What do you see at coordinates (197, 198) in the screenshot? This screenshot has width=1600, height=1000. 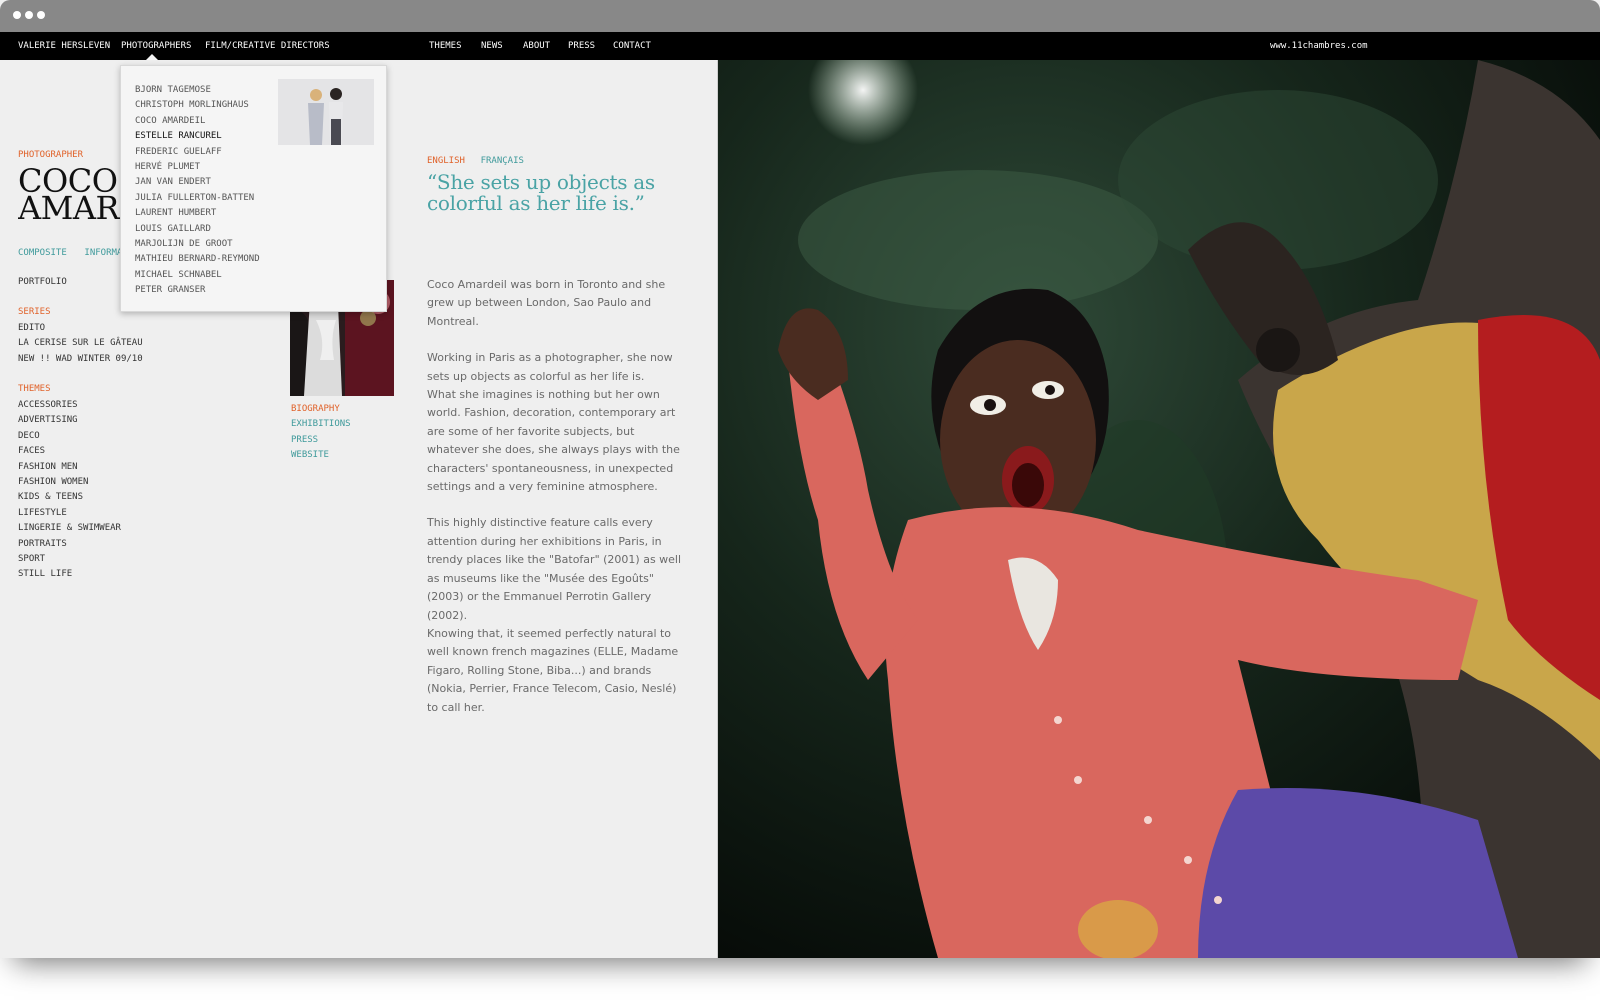 I see `photographer-menu-item: JULIA FULLERTON-BATTEN` at bounding box center [197, 198].